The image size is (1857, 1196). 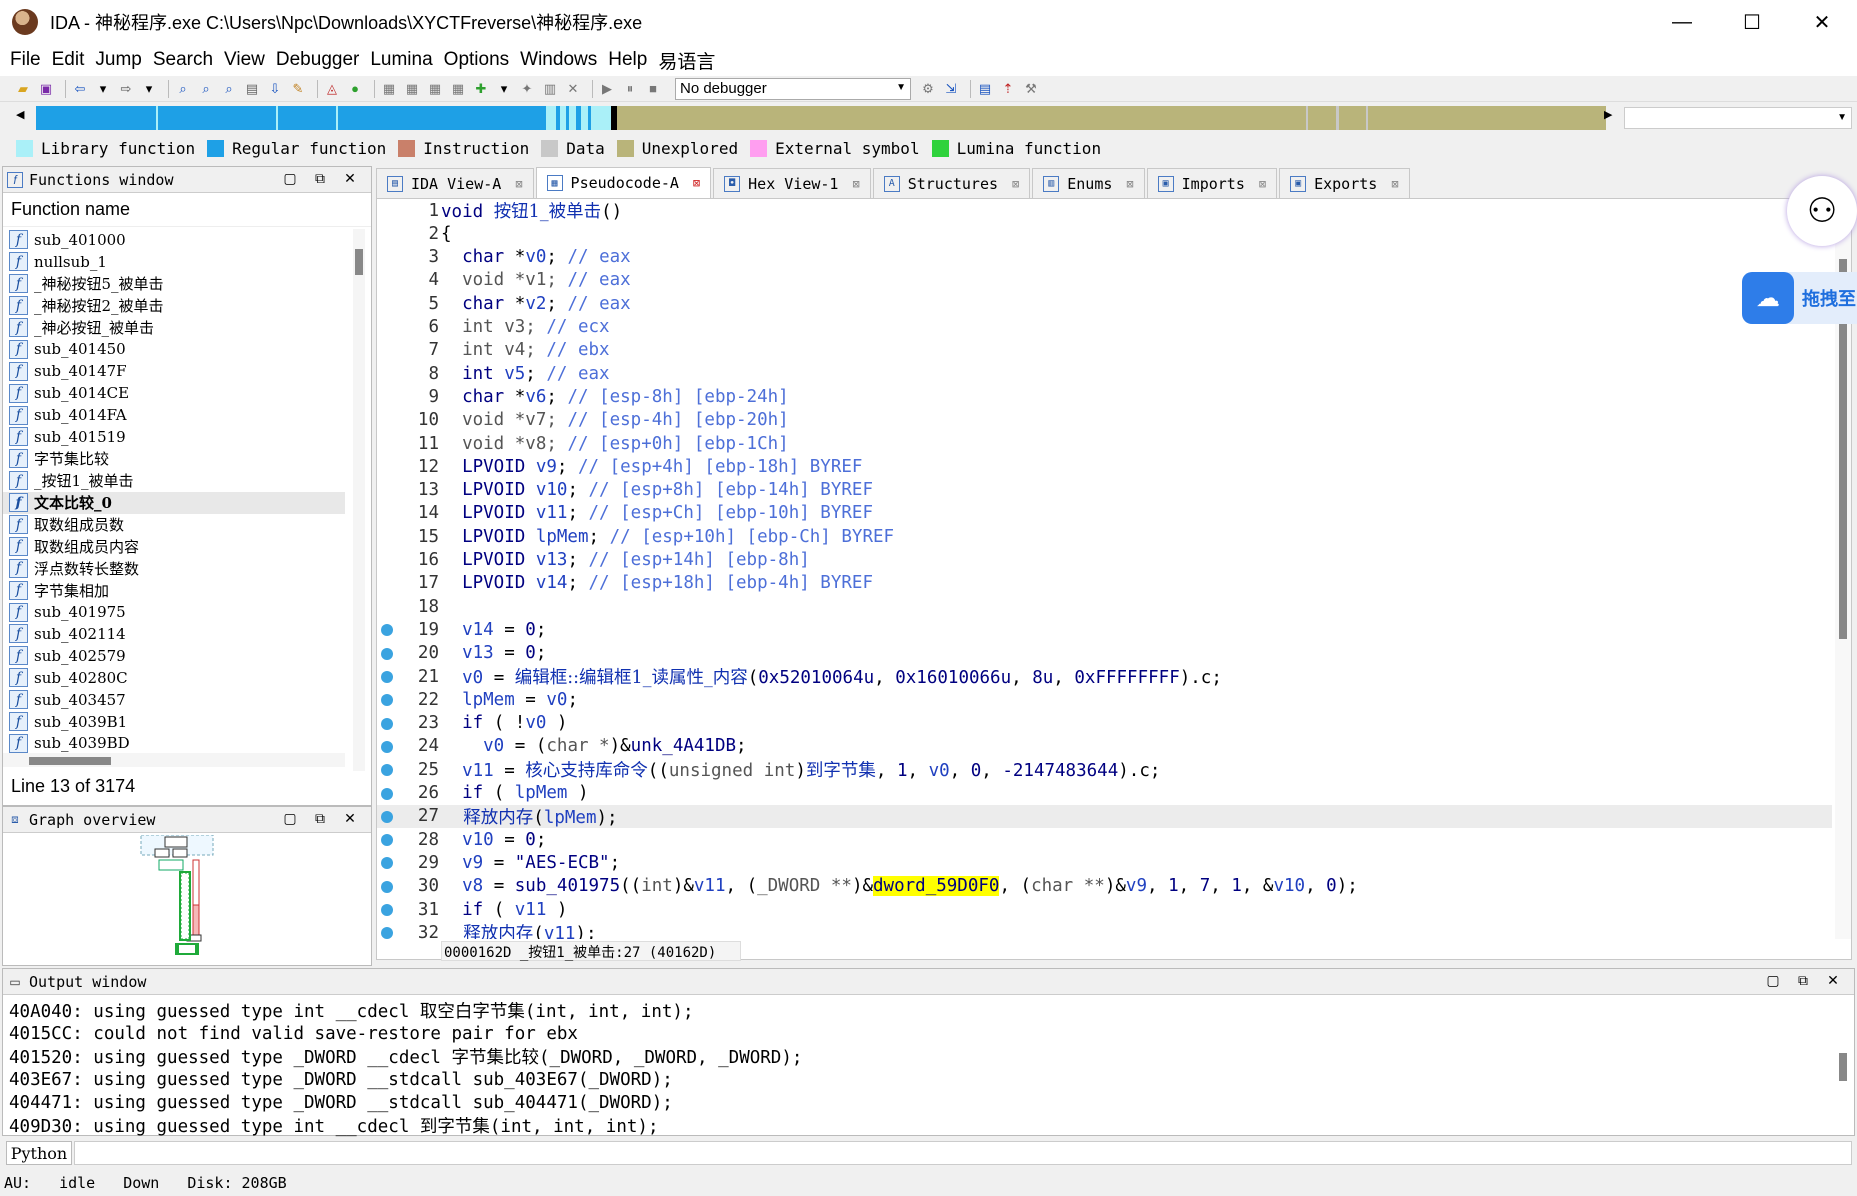 What do you see at coordinates (951, 183) in the screenshot?
I see `tab-structures: A Structures ⊠` at bounding box center [951, 183].